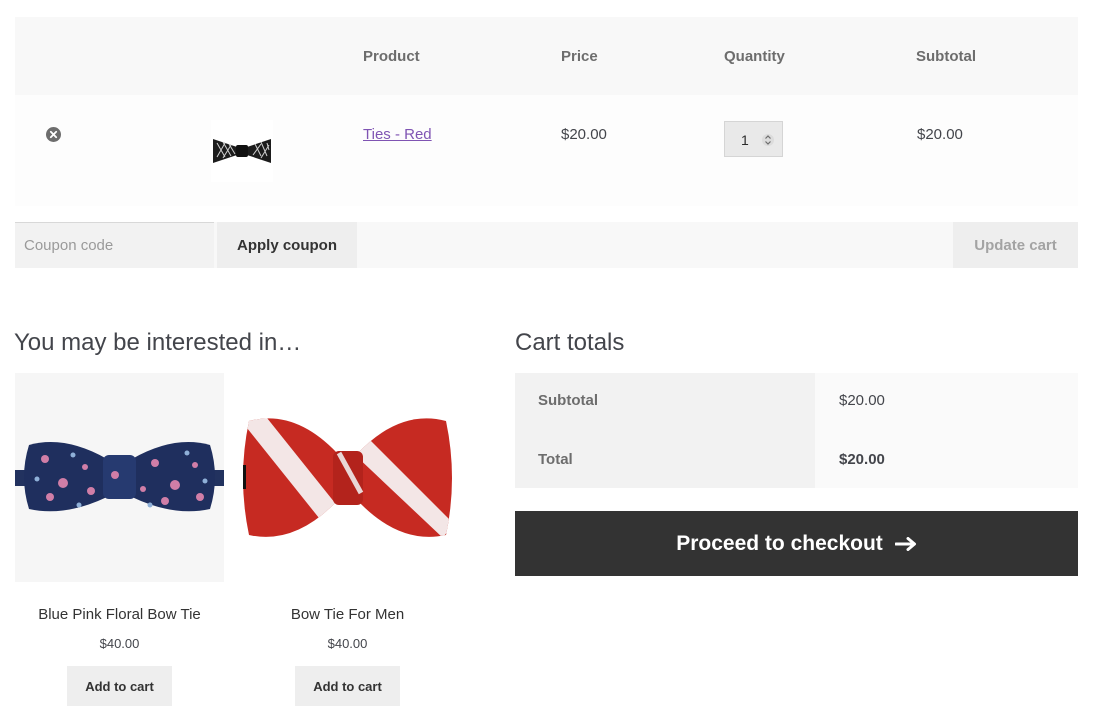  I want to click on subtotal-column-header: Subtotal, so click(946, 56).